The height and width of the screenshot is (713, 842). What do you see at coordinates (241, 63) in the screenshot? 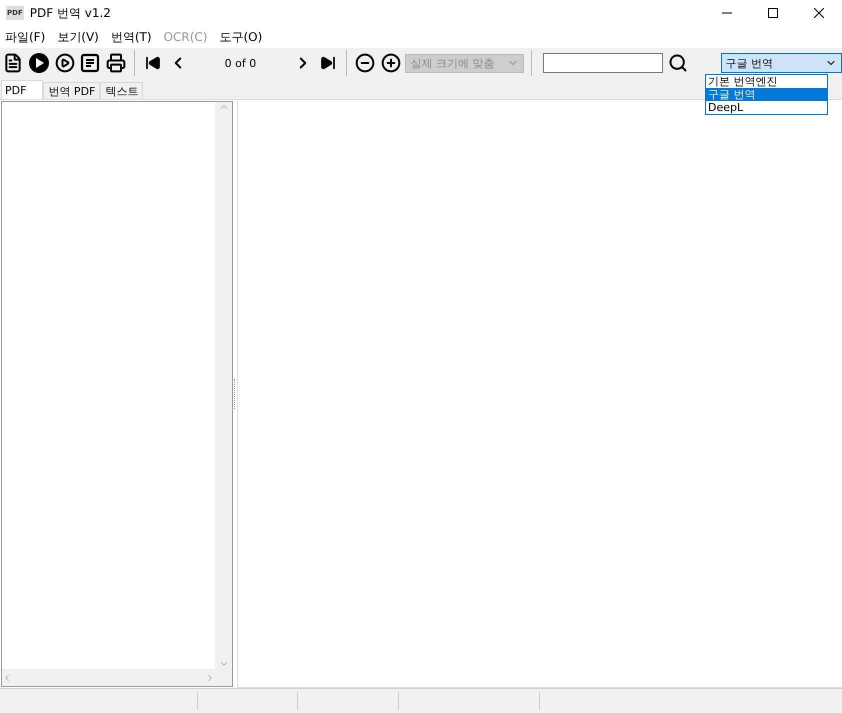
I see `page-indicator: 0 of 0` at bounding box center [241, 63].